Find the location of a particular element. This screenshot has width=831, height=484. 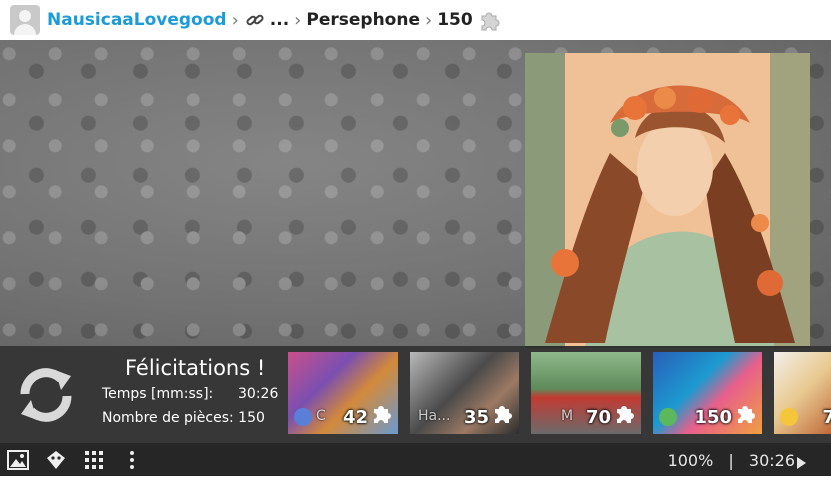

more-vertical-icon is located at coordinates (132, 460).